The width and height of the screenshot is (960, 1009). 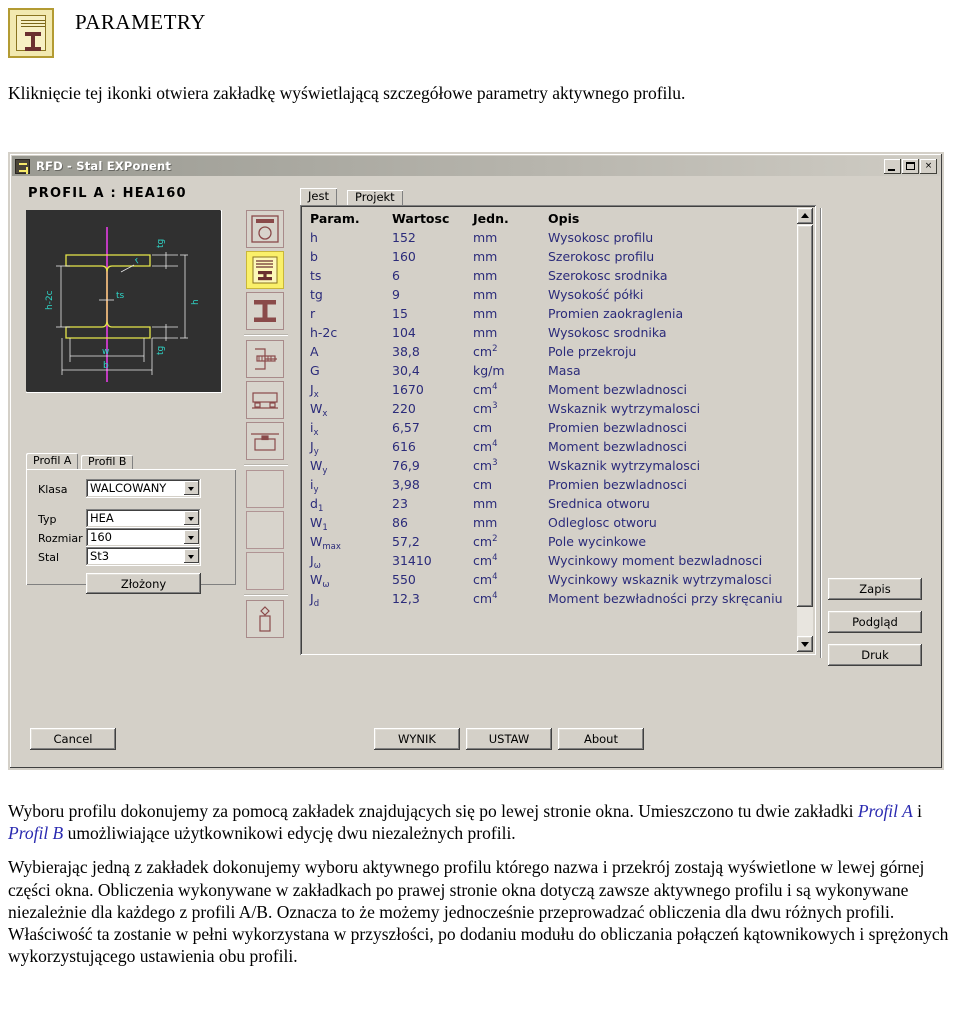 I want to click on table-row: G 30,4 kg/m Masa, so click(x=545, y=372).